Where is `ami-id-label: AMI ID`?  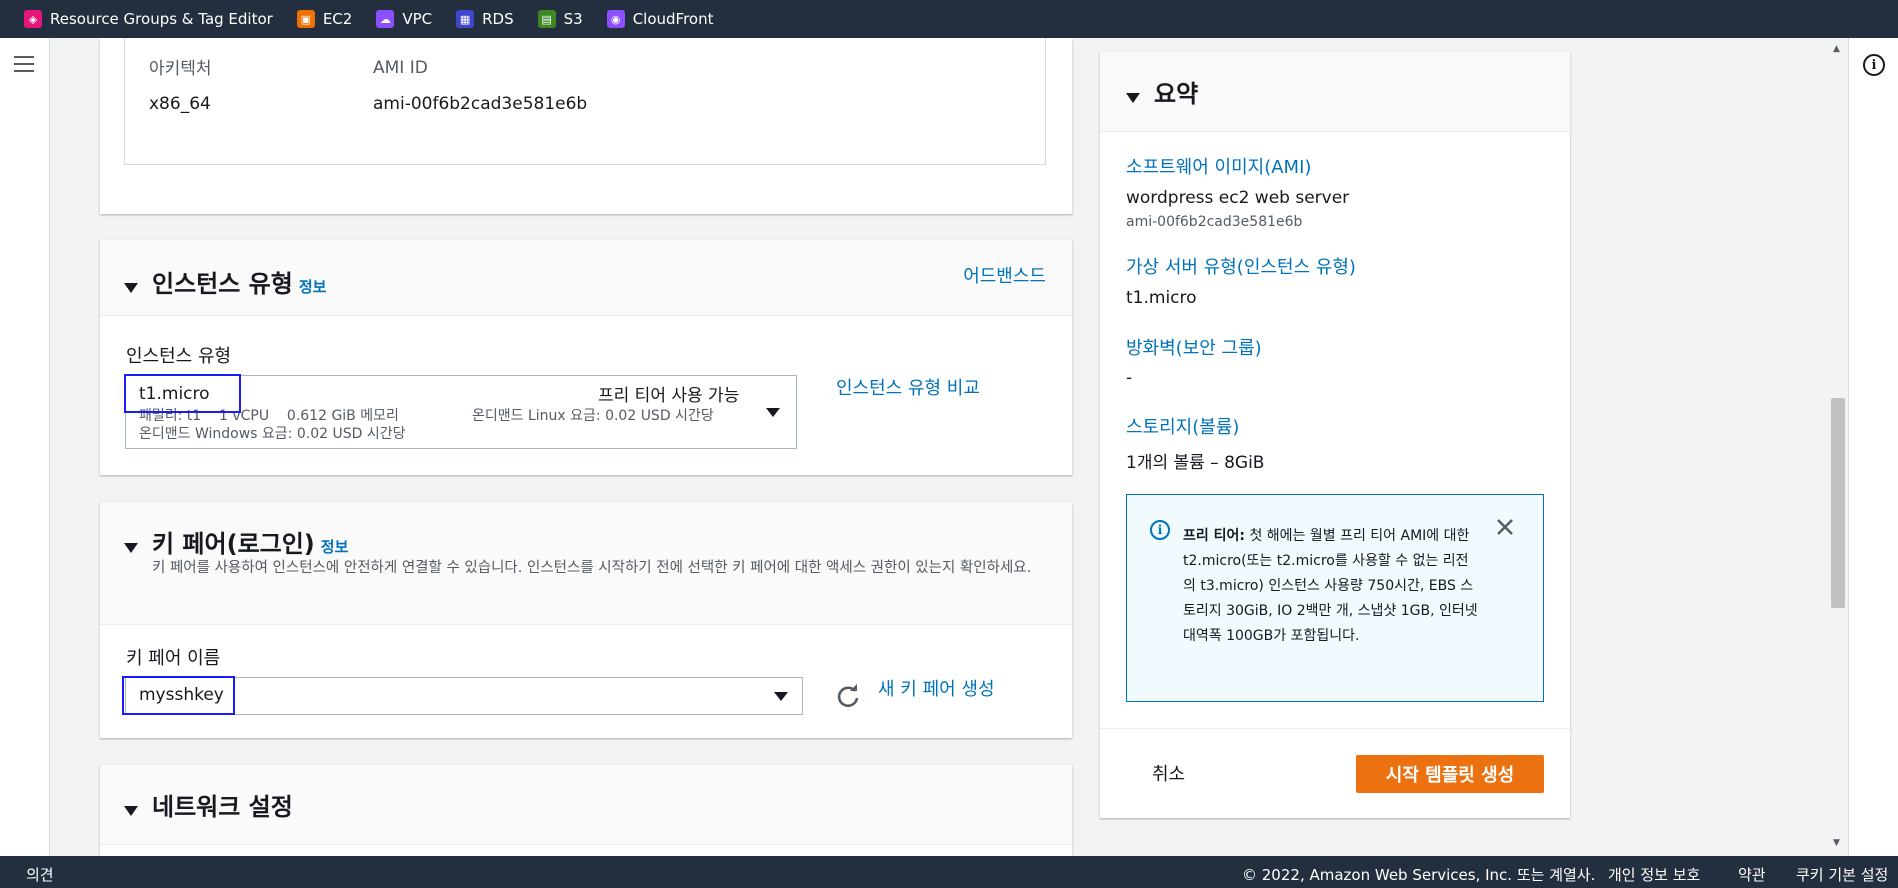
ami-id-label: AMI ID is located at coordinates (400, 68).